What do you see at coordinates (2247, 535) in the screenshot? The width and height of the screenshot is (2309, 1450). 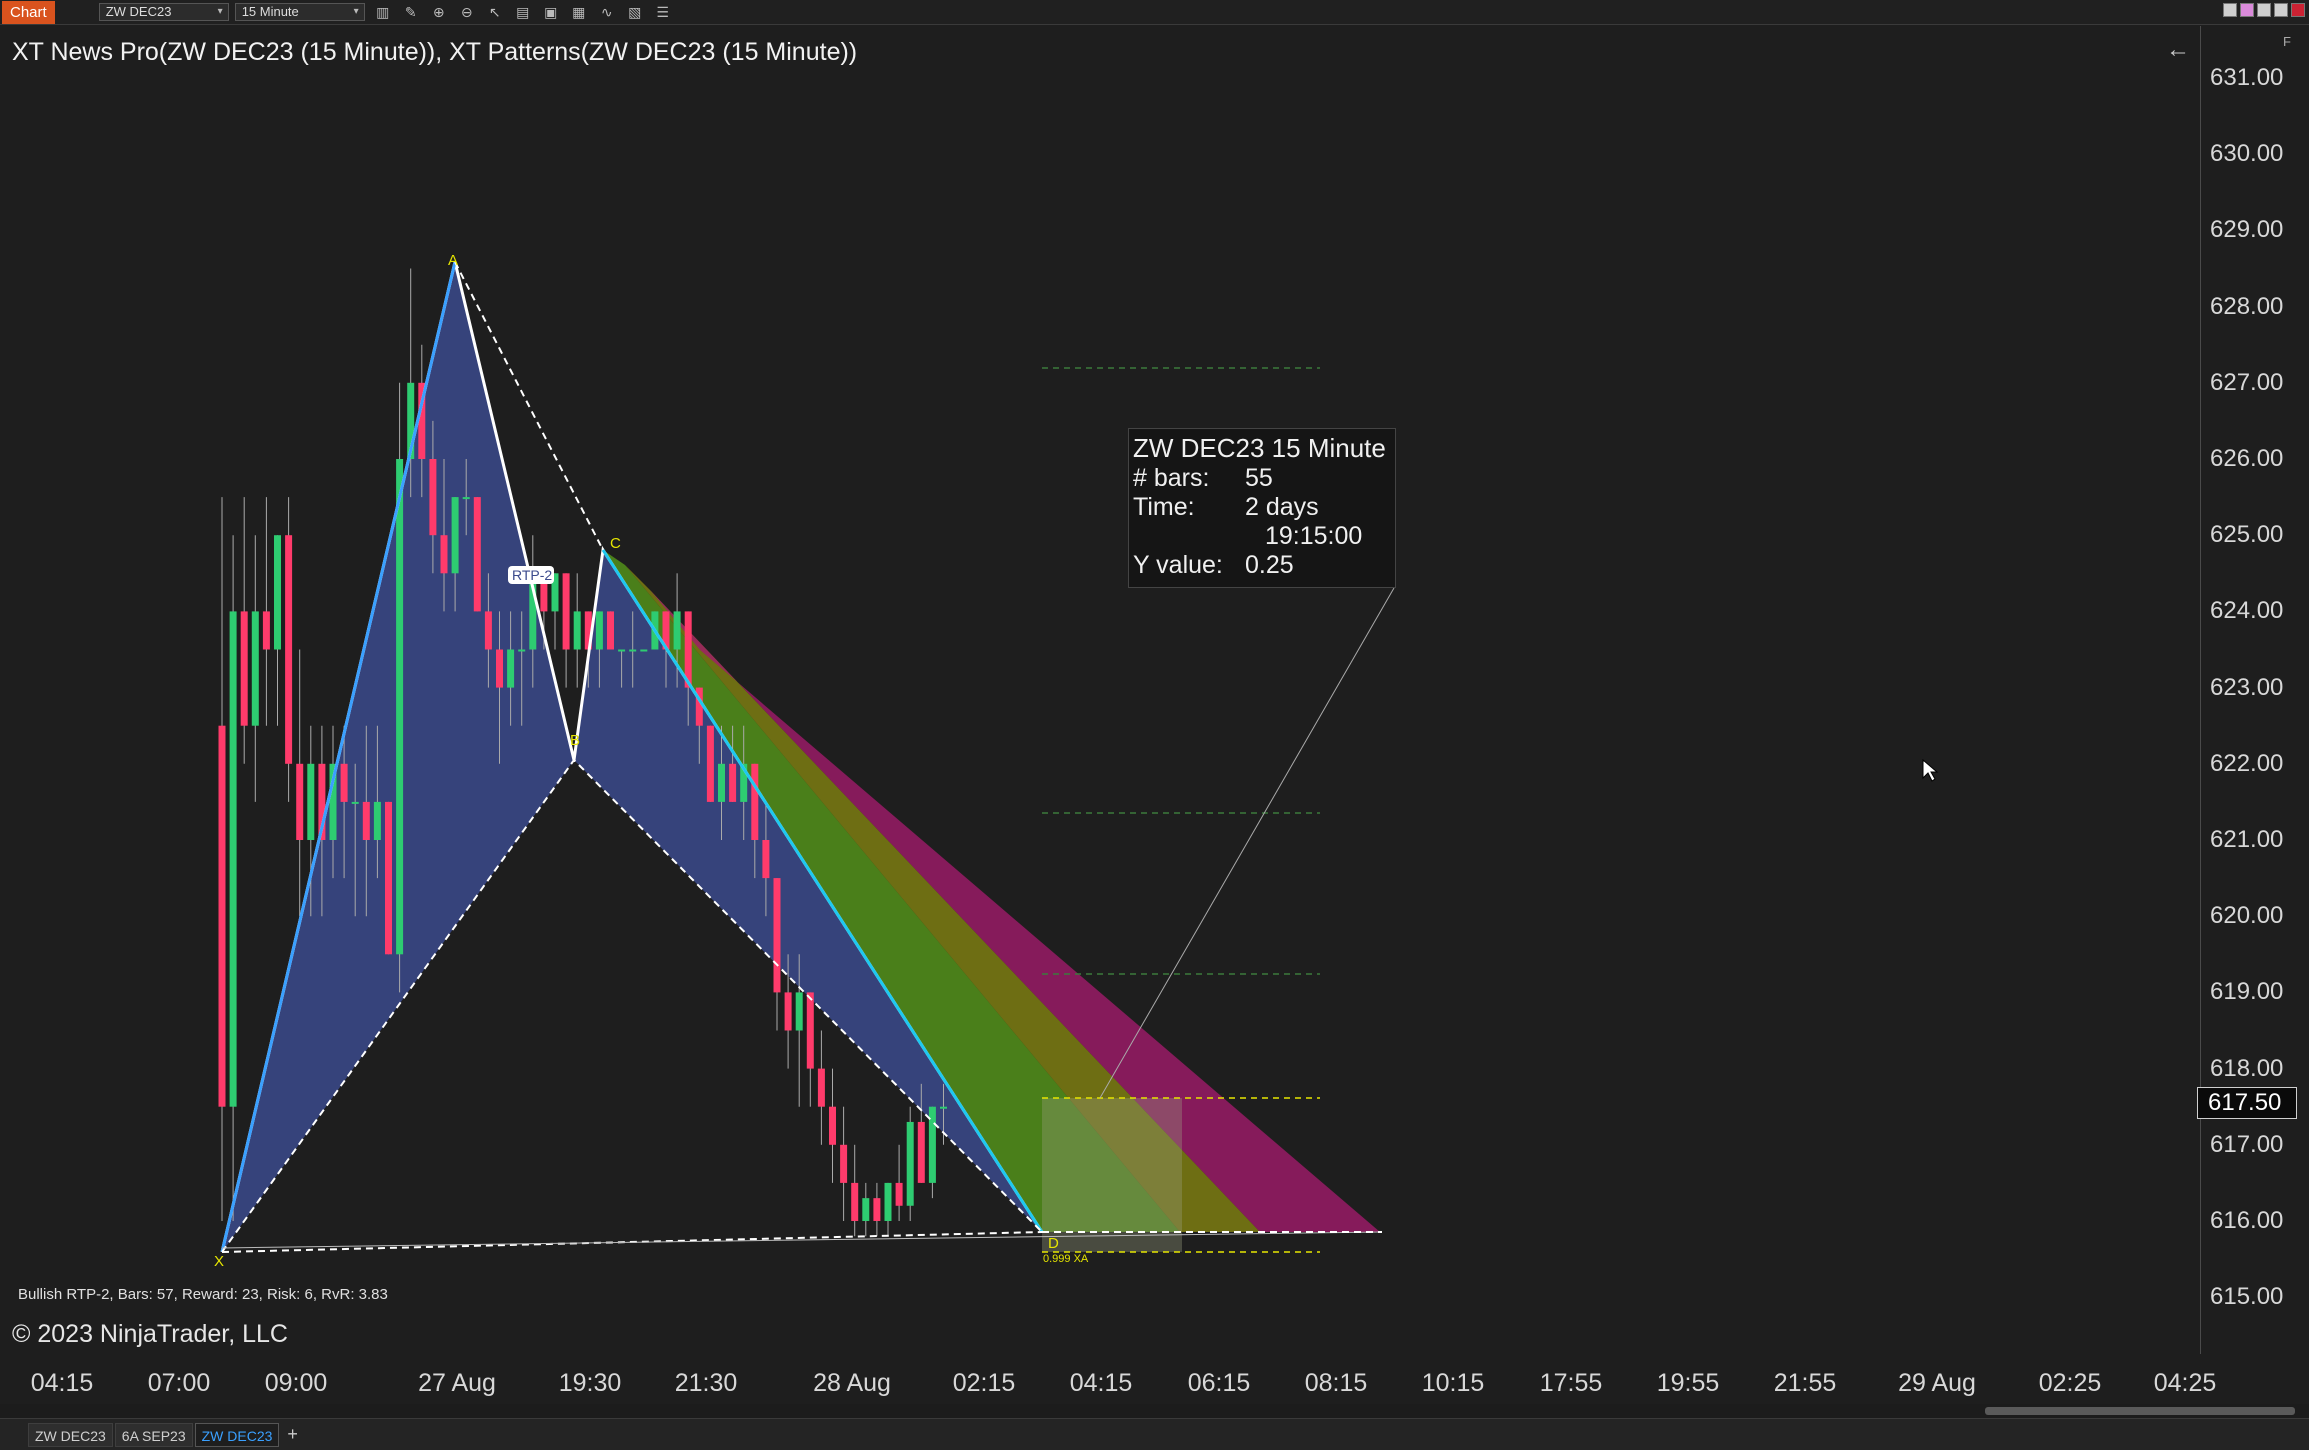 I see `price-axis-label: 625.00` at bounding box center [2247, 535].